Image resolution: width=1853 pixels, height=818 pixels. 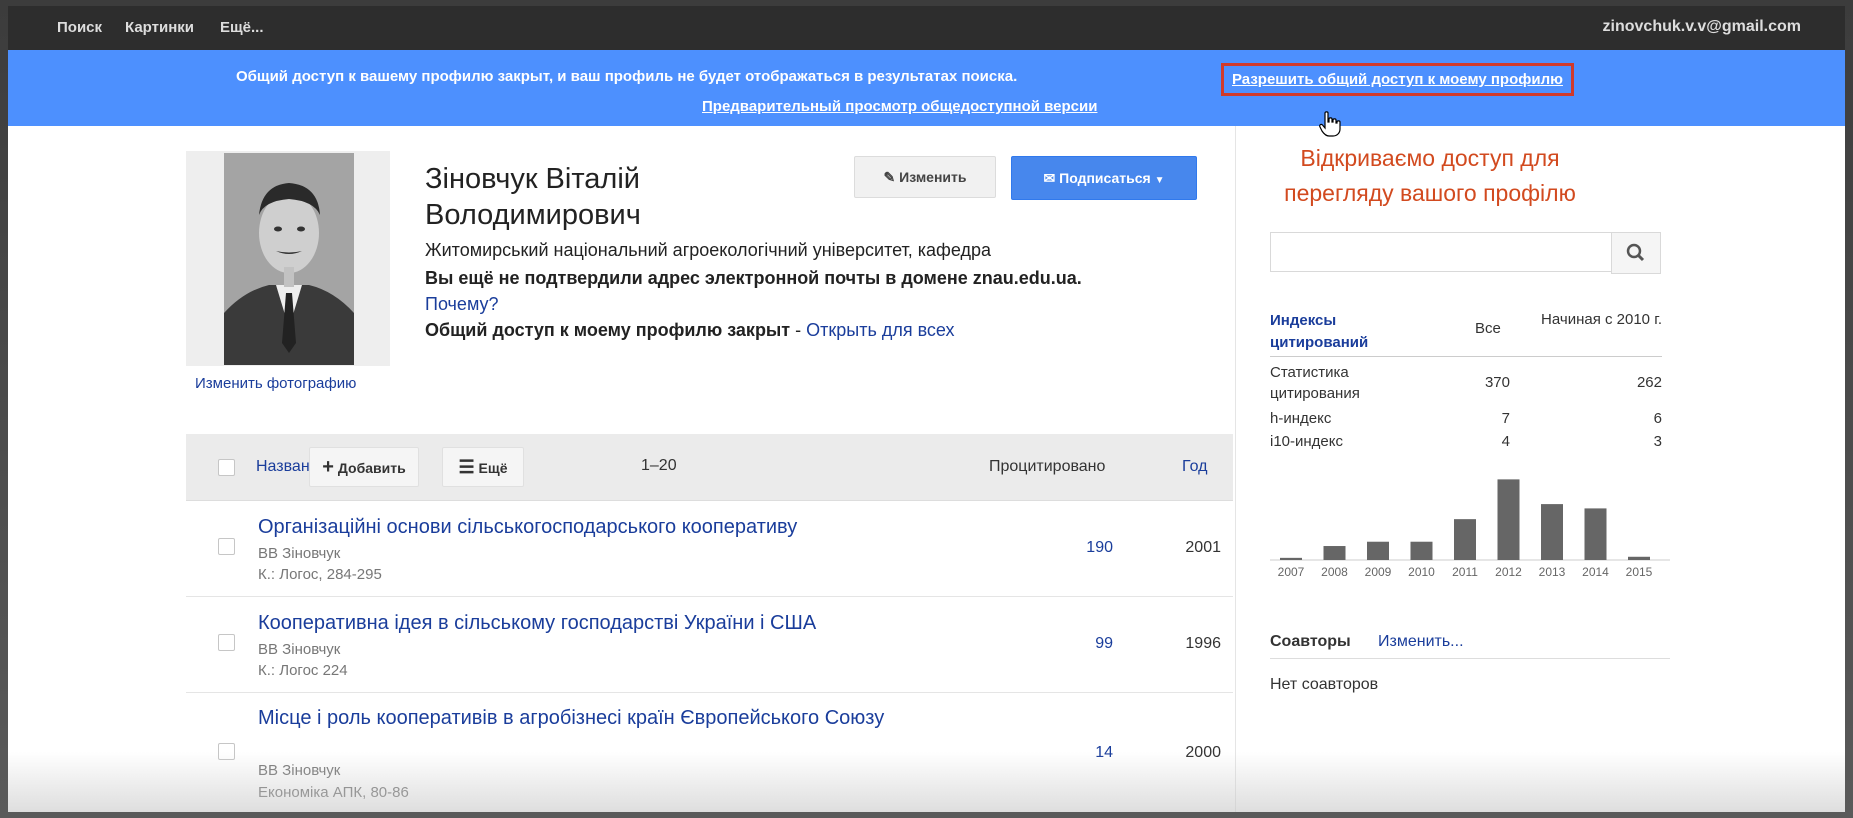 I want to click on menu-icon: ☰, so click(x=466, y=467).